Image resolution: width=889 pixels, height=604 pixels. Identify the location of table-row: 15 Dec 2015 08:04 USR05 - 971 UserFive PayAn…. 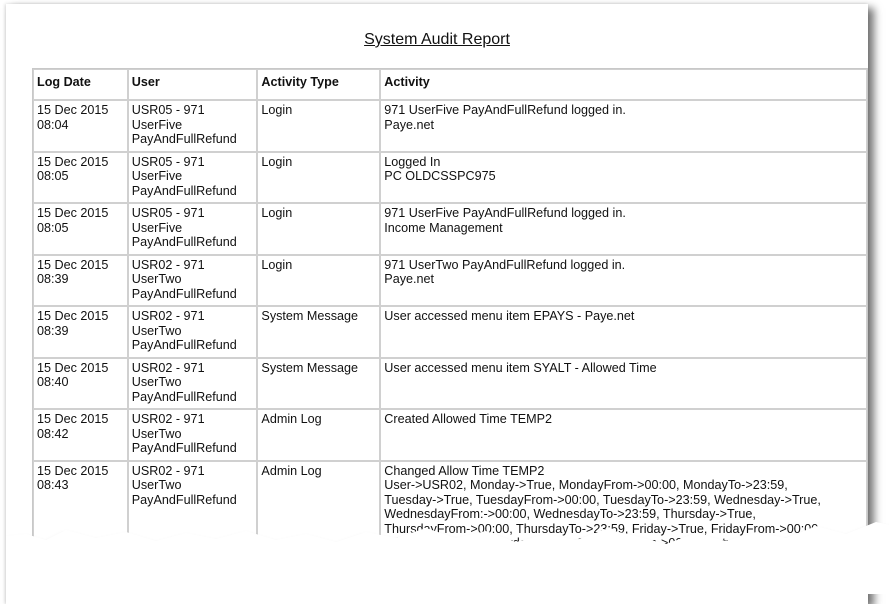
(450, 126).